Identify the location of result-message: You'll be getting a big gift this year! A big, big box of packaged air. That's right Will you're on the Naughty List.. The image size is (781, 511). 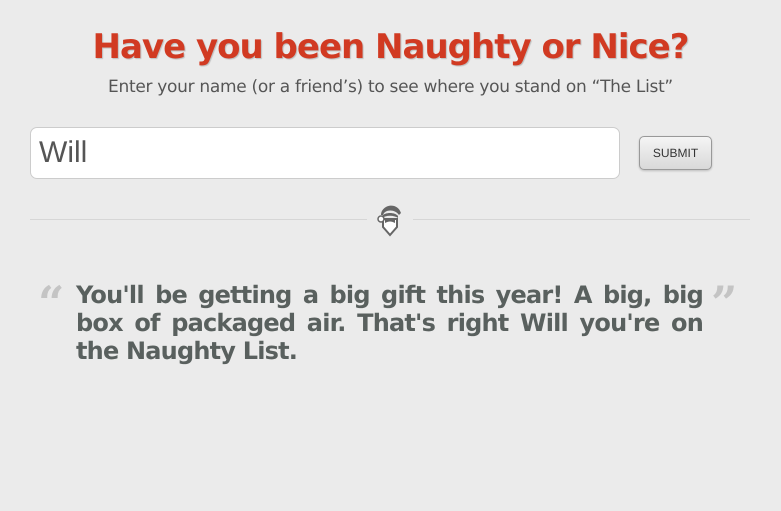
(389, 323).